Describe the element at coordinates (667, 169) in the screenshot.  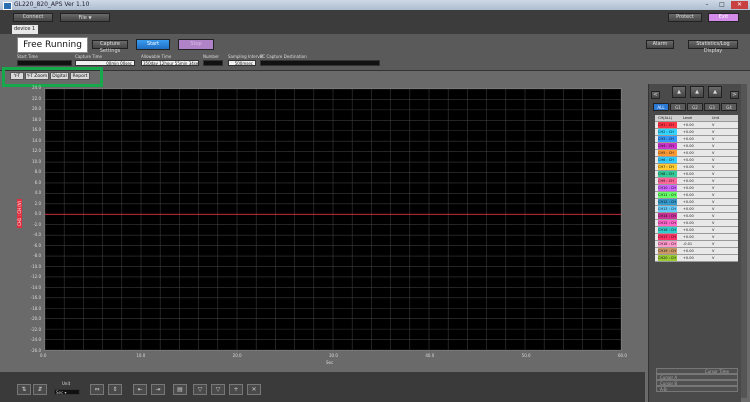
I see `channel-name: CH7 : CH 7` at that location.